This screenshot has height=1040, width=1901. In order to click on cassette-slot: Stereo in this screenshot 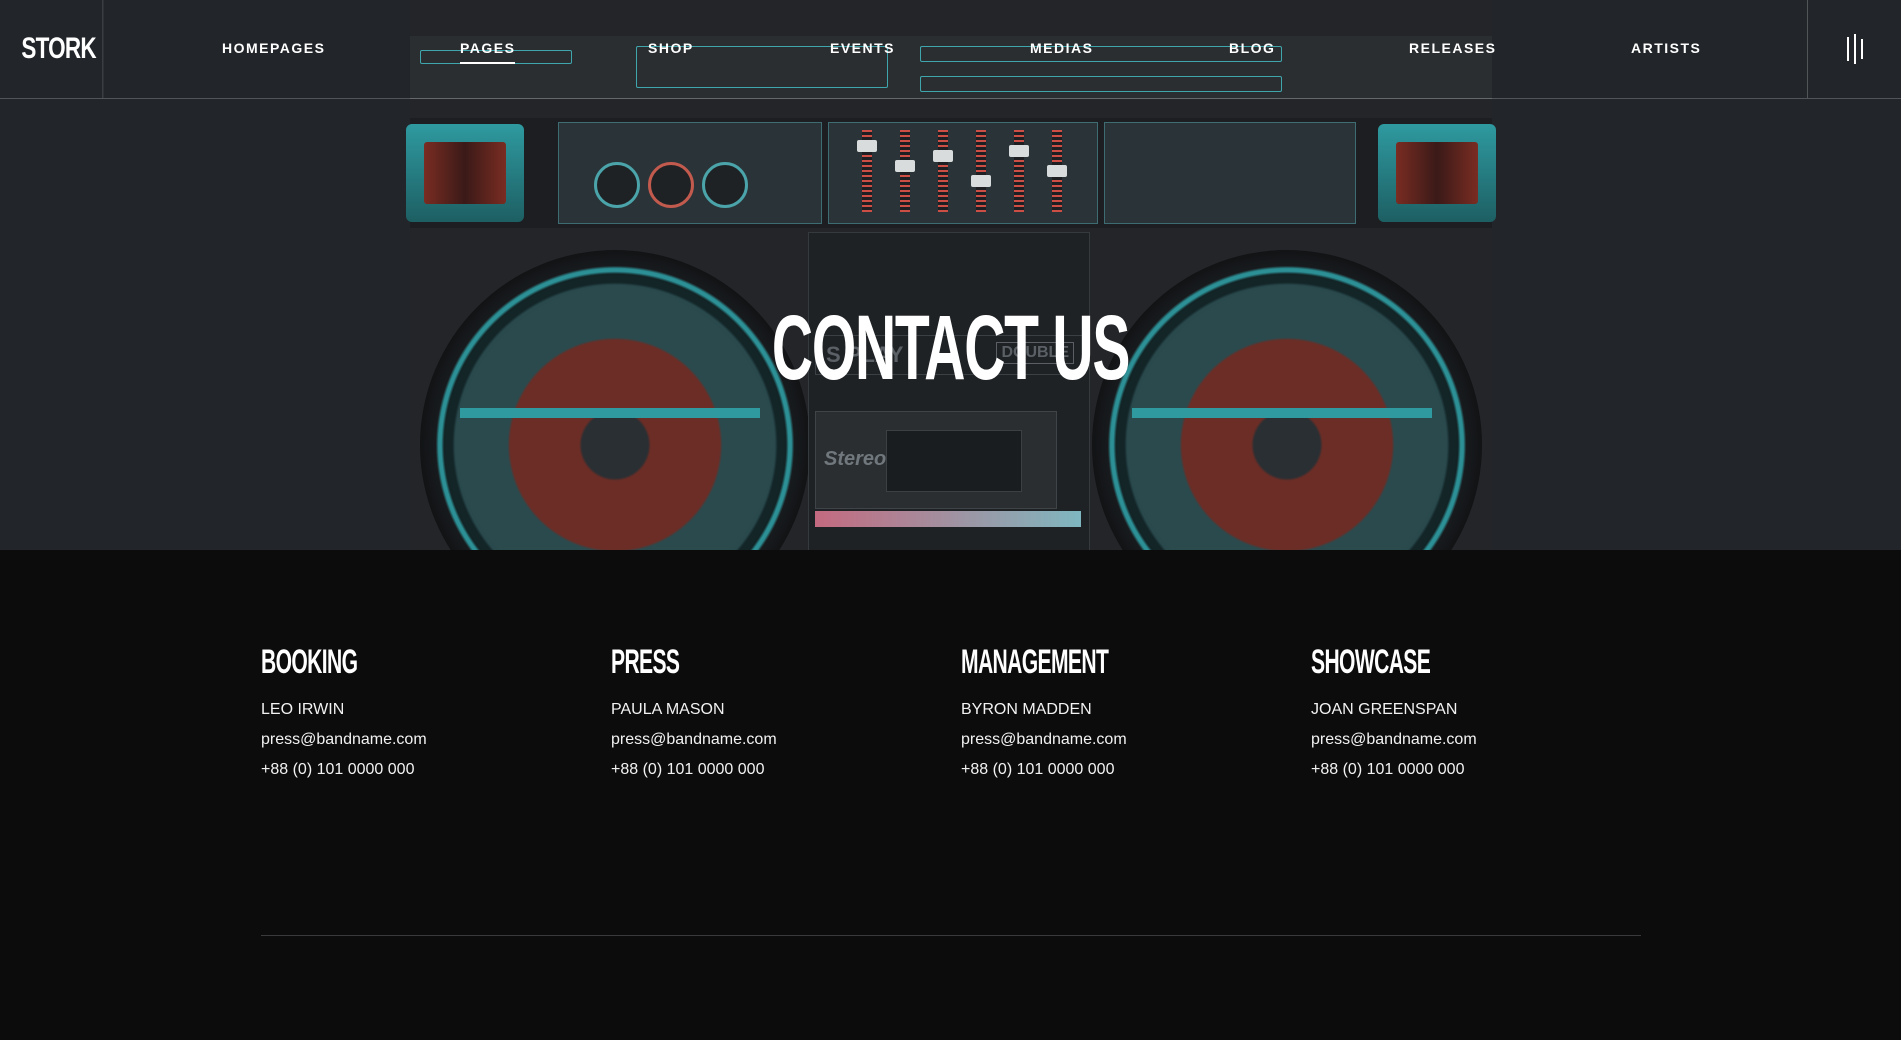, I will do `click(936, 460)`.